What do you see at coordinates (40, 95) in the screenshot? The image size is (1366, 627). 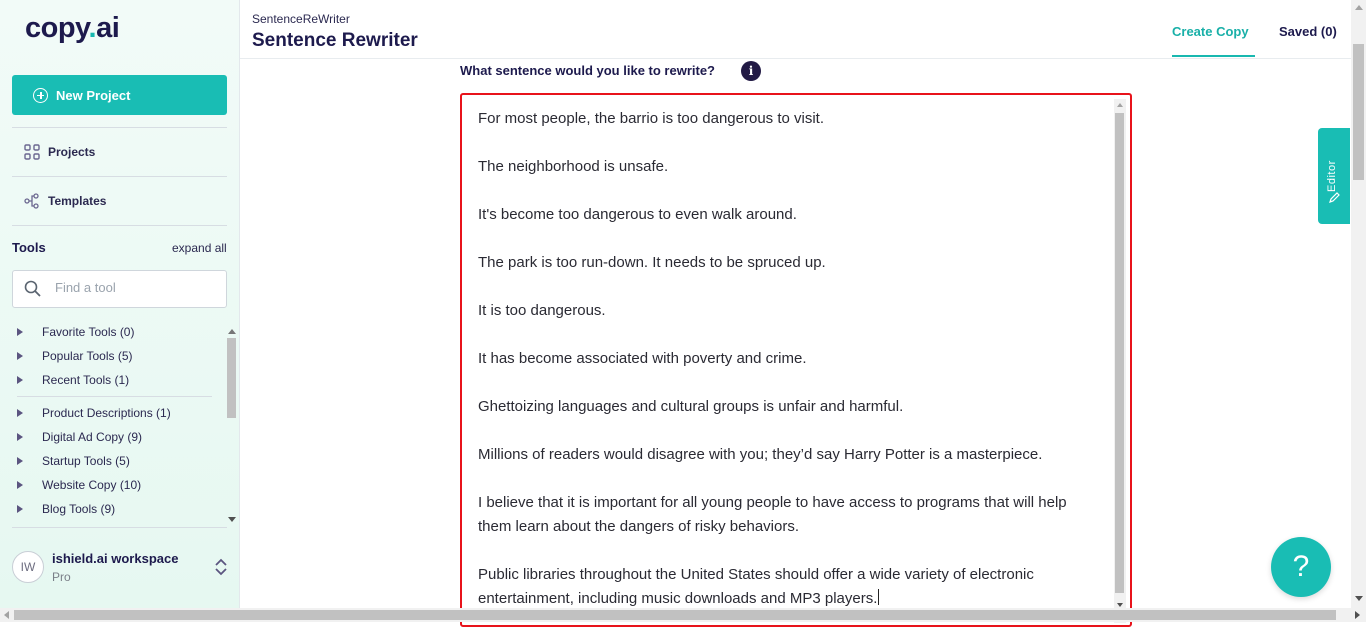 I see `plus-circle-icon` at bounding box center [40, 95].